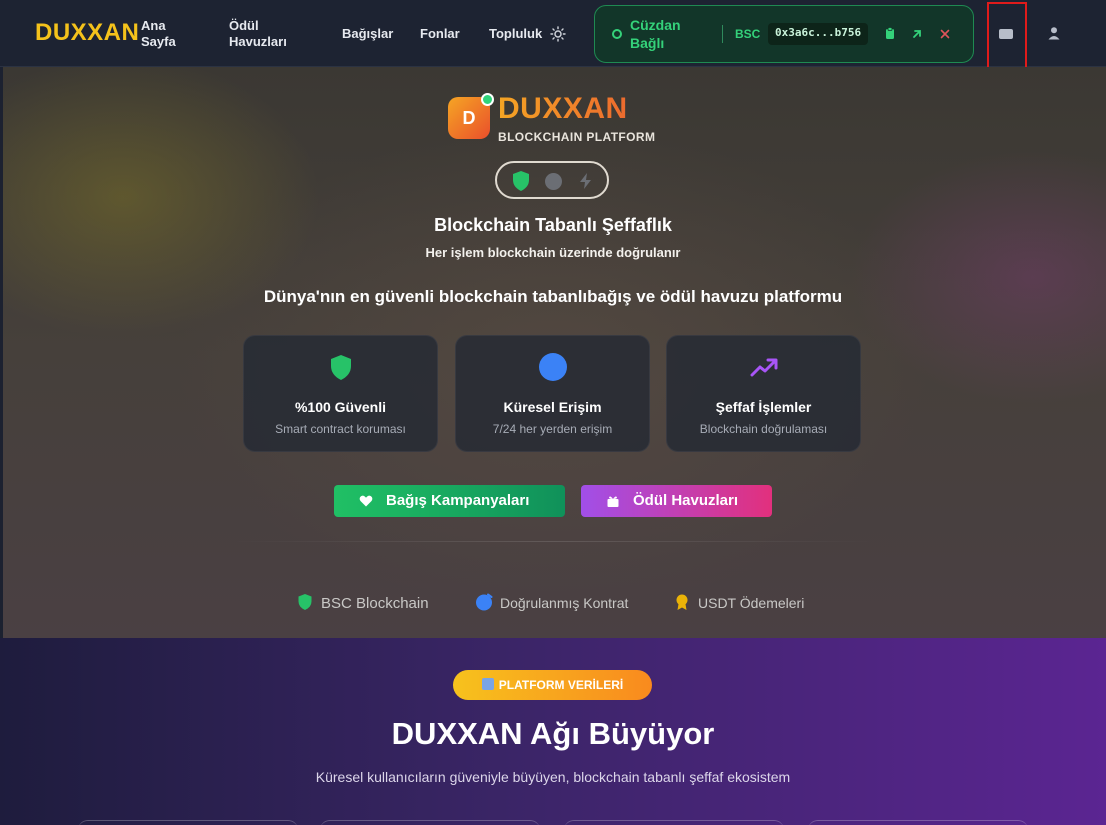 This screenshot has height=825, width=1106. I want to click on trust-item-usdt: USDT Ödemeleri, so click(738, 603).